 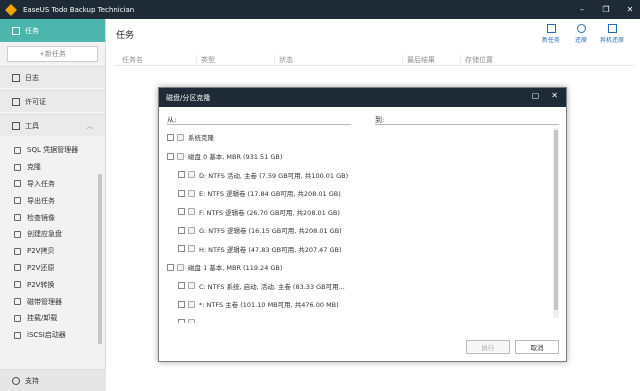 I want to click on tool-item-p2v-convert: P2V转换, so click(x=52, y=284).